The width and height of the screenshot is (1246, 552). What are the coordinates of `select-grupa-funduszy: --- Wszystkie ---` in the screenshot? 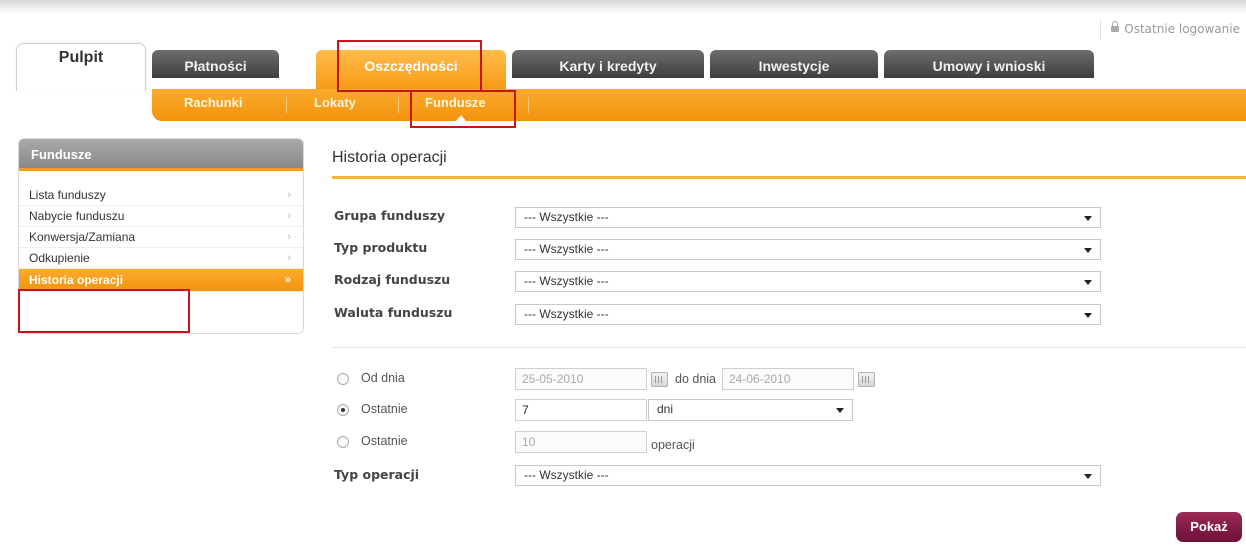 It's located at (808, 217).